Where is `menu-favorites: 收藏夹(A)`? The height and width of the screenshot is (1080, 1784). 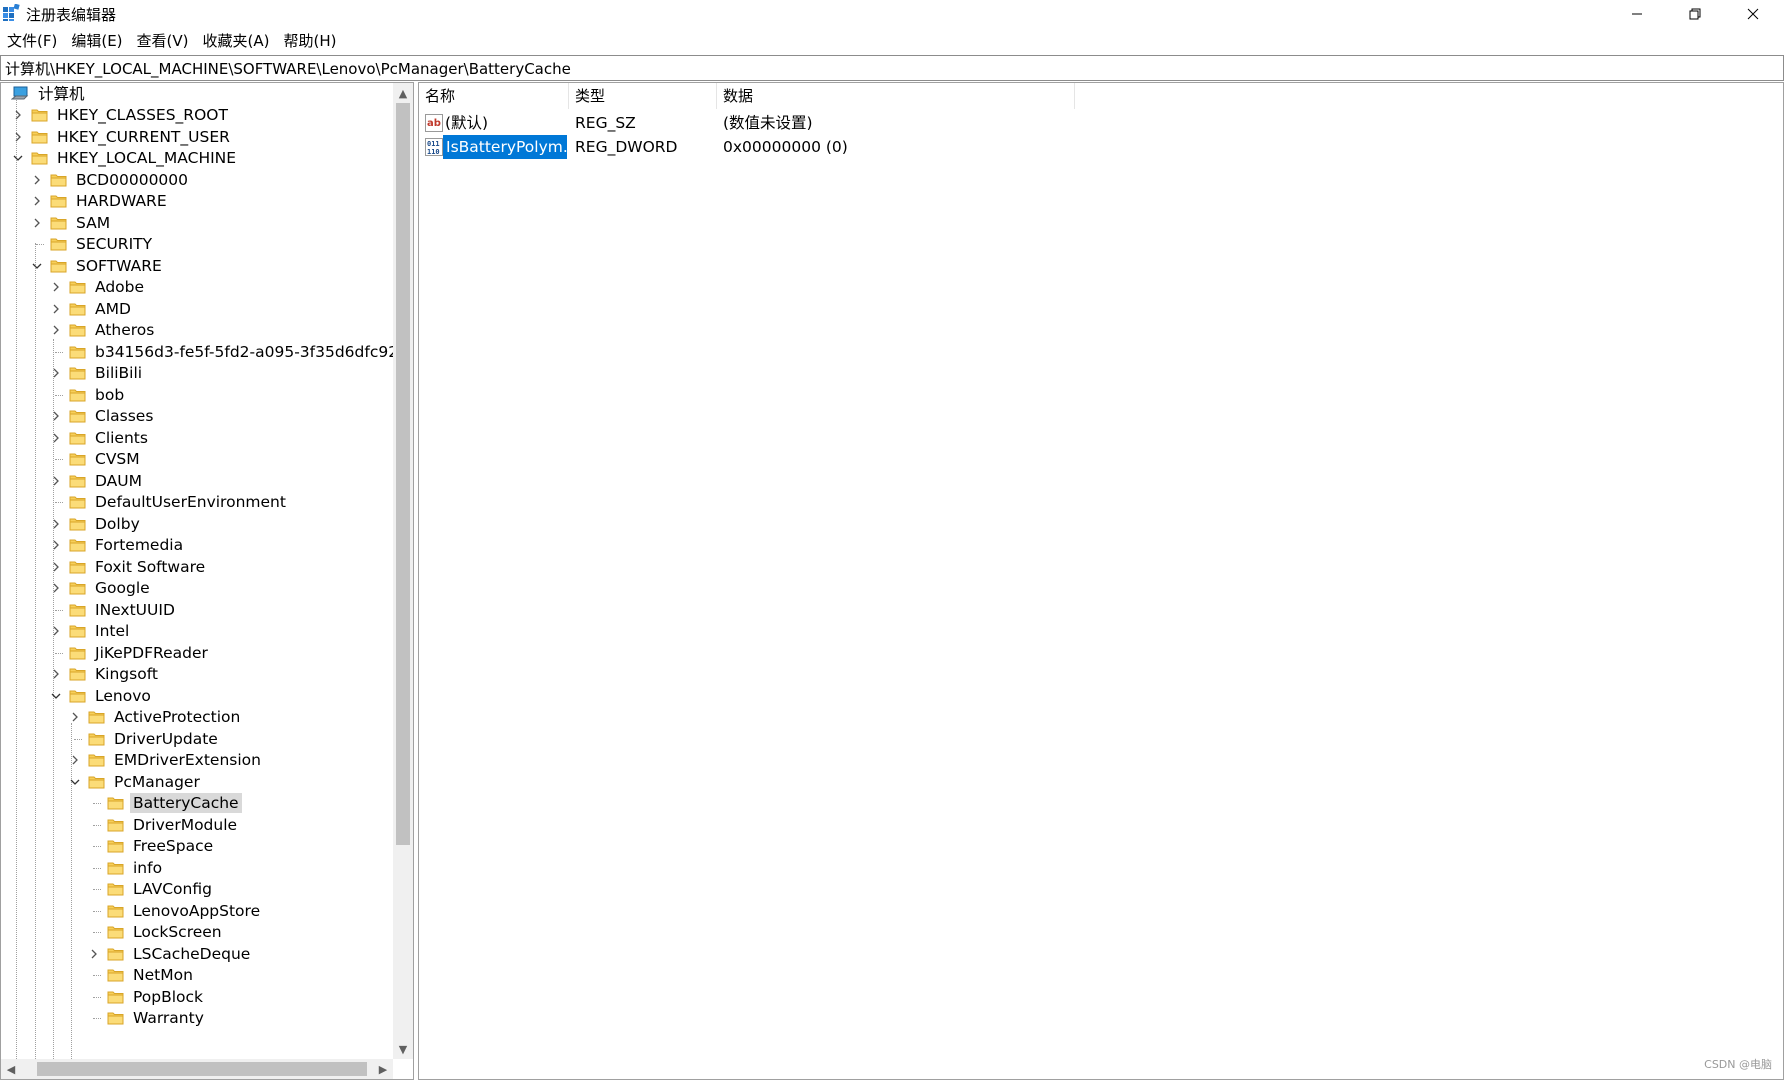 menu-favorites: 收藏夹(A) is located at coordinates (236, 41).